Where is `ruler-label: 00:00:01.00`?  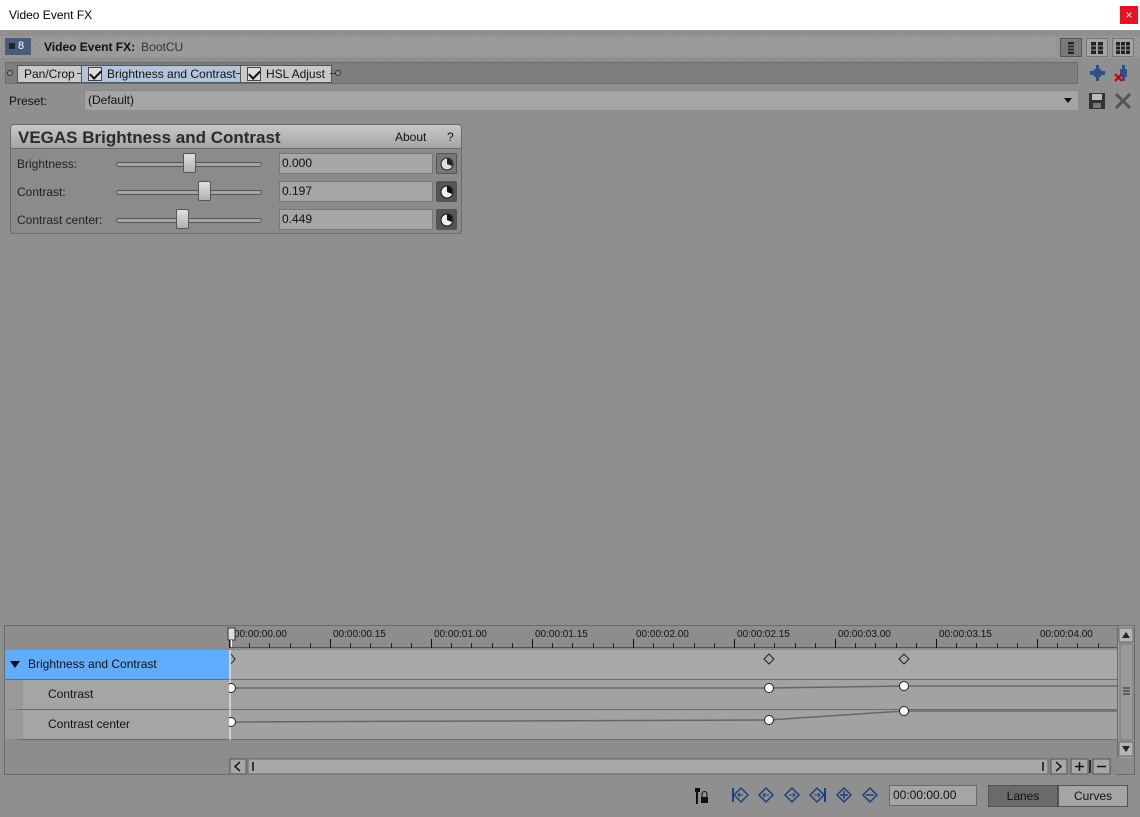 ruler-label: 00:00:01.00 is located at coordinates (460, 634).